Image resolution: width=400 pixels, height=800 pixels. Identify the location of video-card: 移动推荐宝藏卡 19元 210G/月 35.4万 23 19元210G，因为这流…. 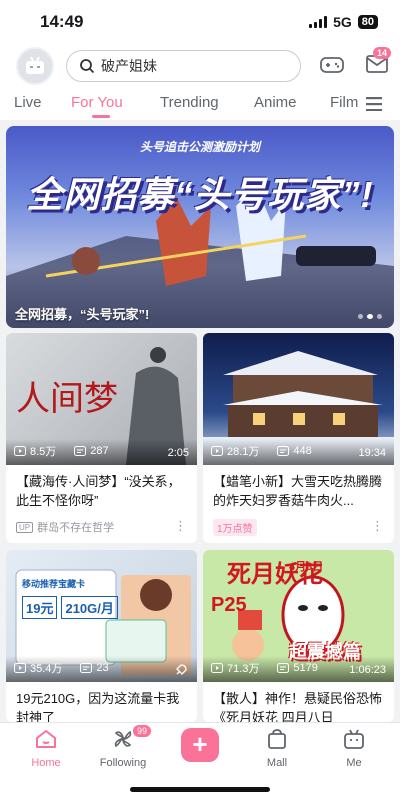
(101, 636).